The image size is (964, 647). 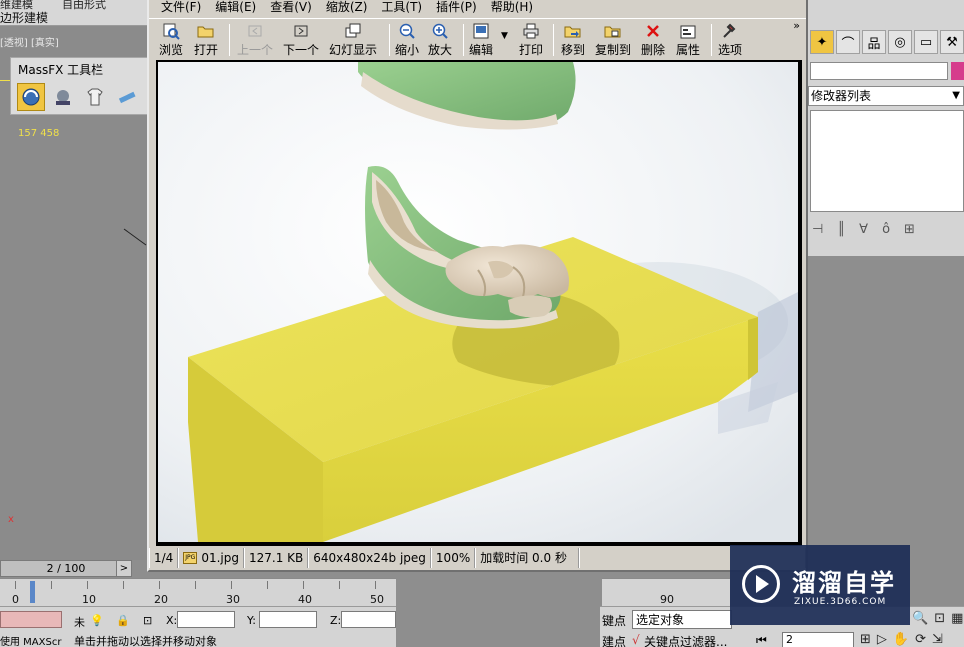 I want to click on lightbulb-icon: 💡, so click(x=97, y=620).